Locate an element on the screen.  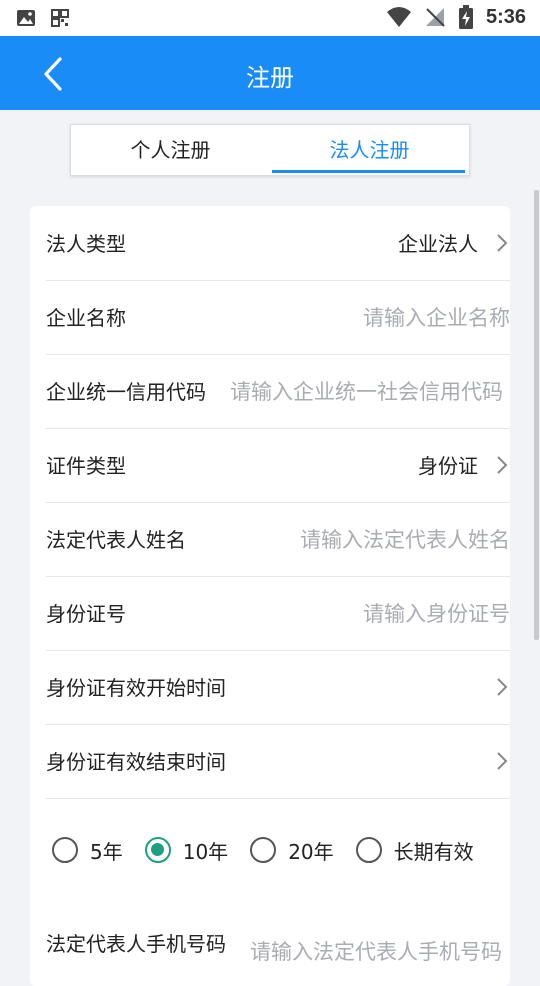
company-name-label: 企业名称 is located at coordinates (86, 318).